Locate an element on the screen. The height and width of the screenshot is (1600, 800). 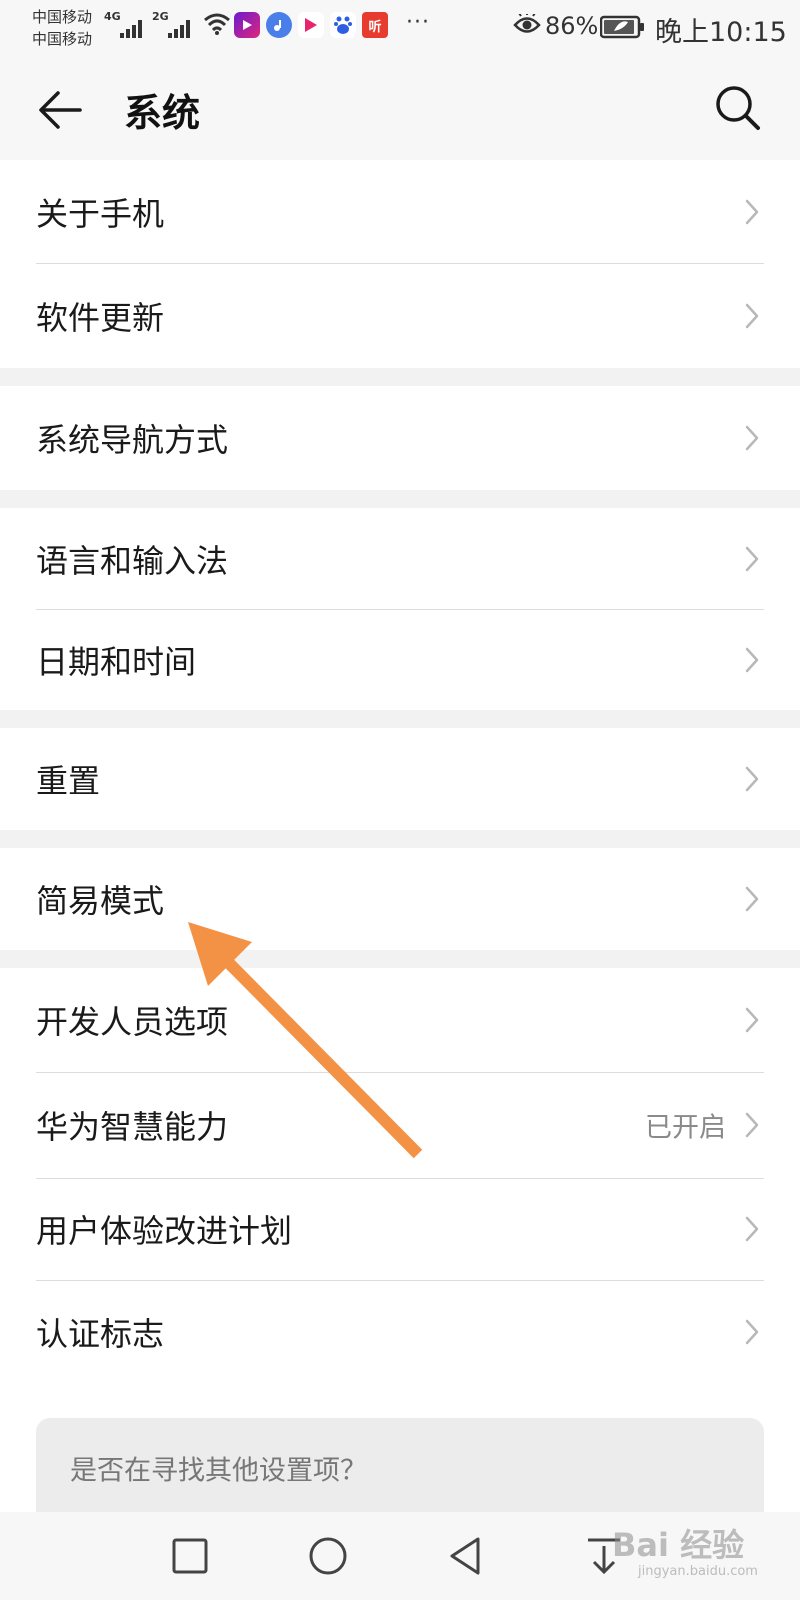
setting-simple-mode: 简易模式 is located at coordinates (400, 899).